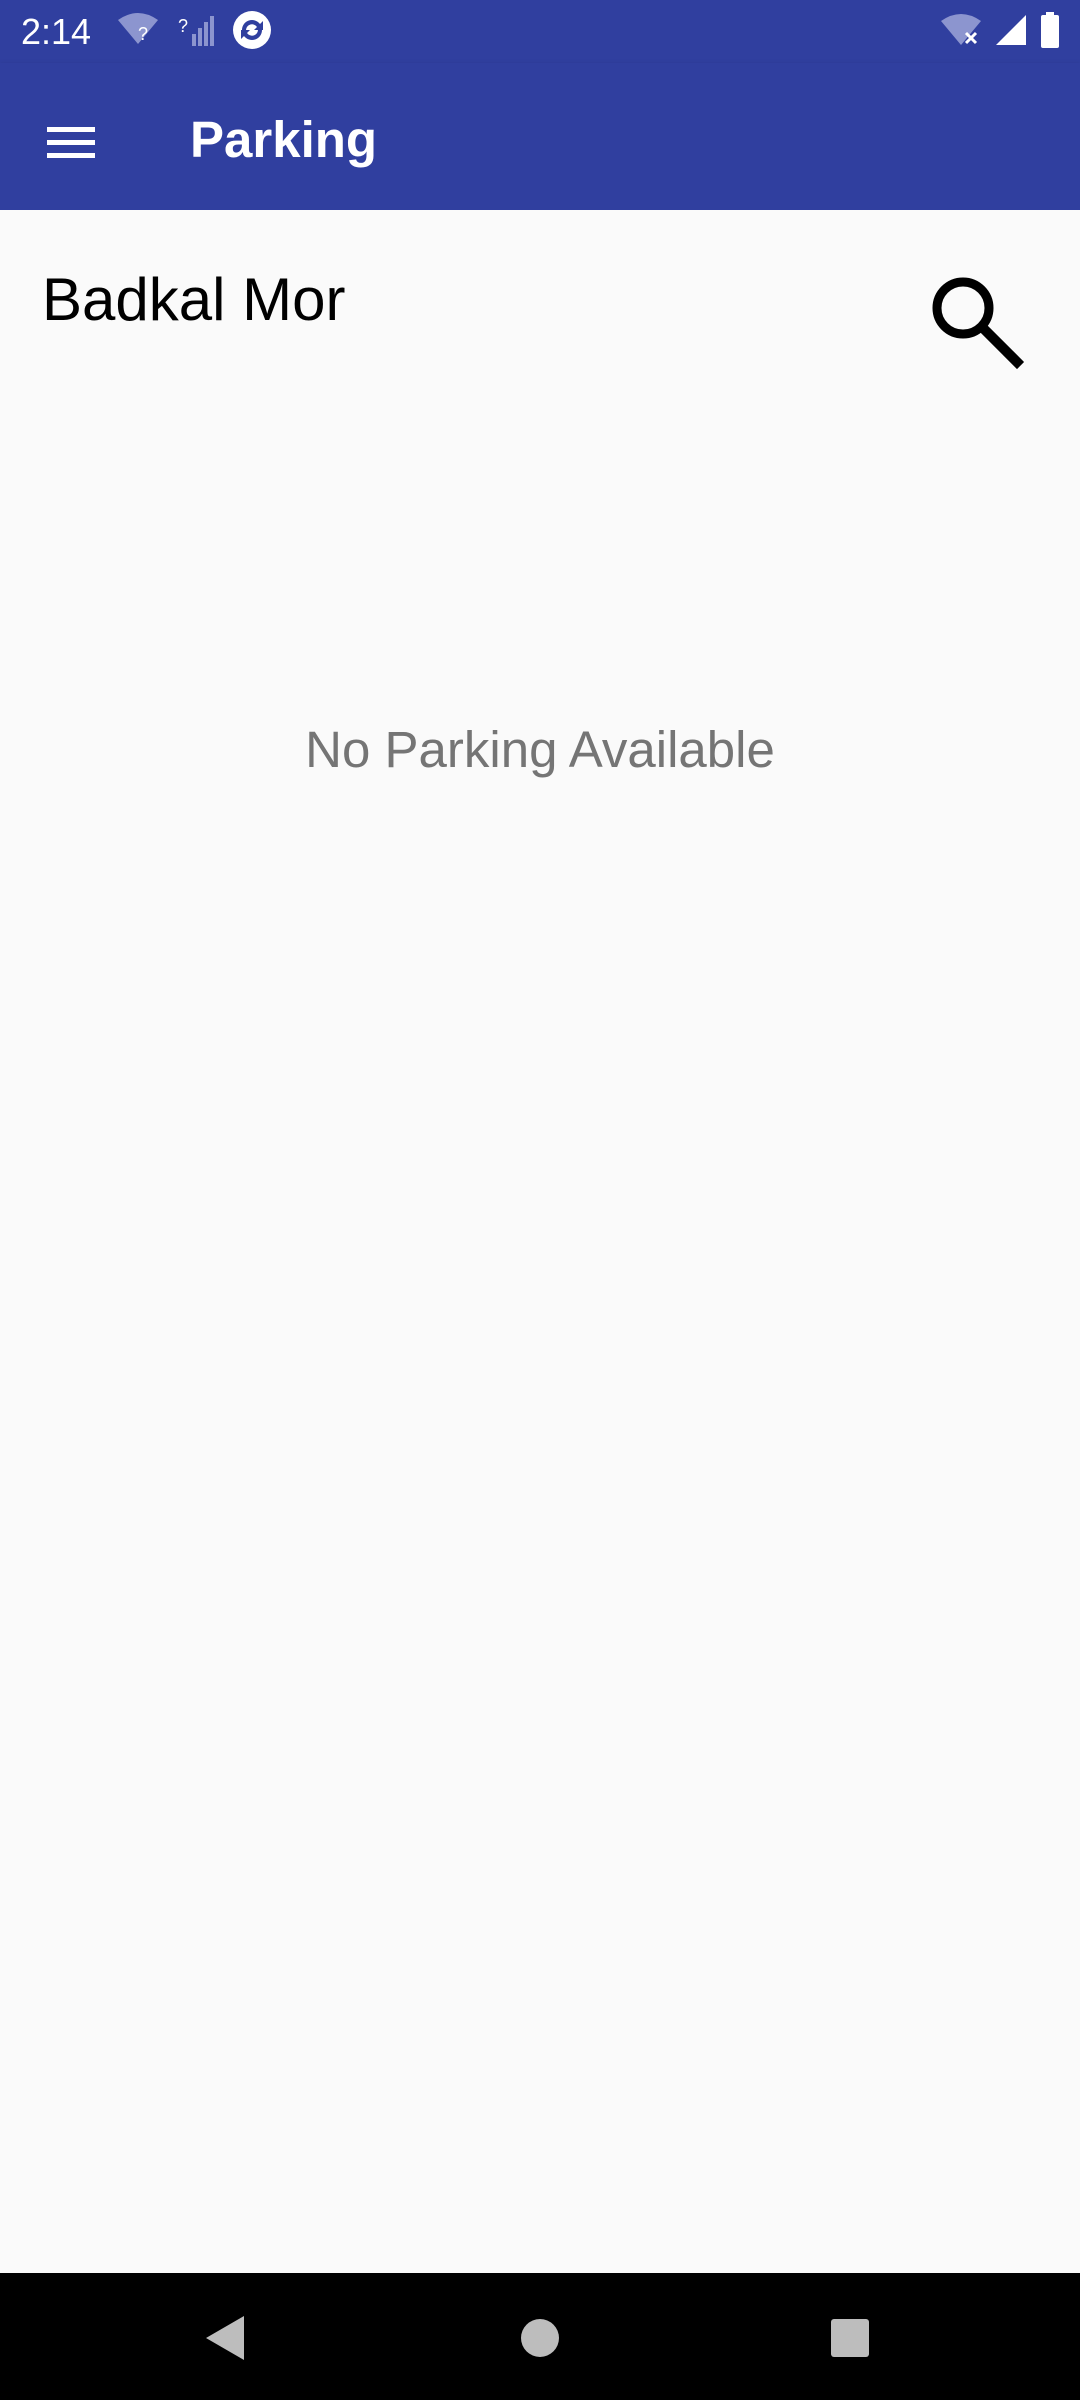 The width and height of the screenshot is (1080, 2400). What do you see at coordinates (284, 139) in the screenshot?
I see `page-title: Parking` at bounding box center [284, 139].